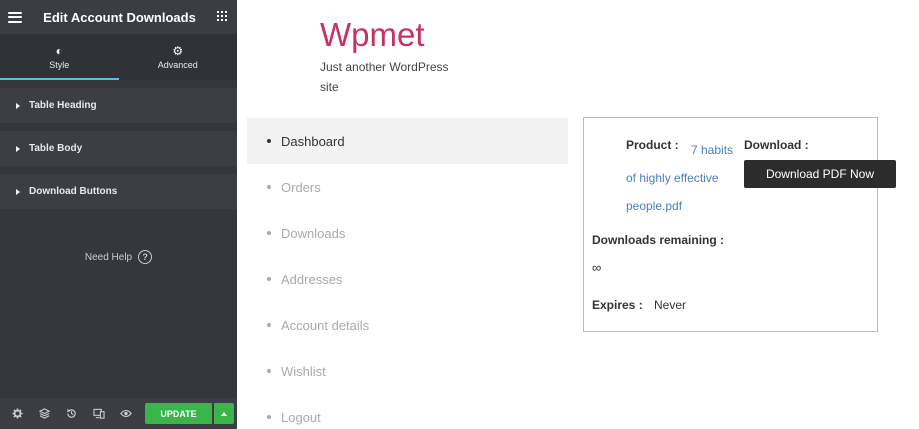 This screenshot has height=429, width=919. I want to click on expires-value: Never, so click(670, 305).